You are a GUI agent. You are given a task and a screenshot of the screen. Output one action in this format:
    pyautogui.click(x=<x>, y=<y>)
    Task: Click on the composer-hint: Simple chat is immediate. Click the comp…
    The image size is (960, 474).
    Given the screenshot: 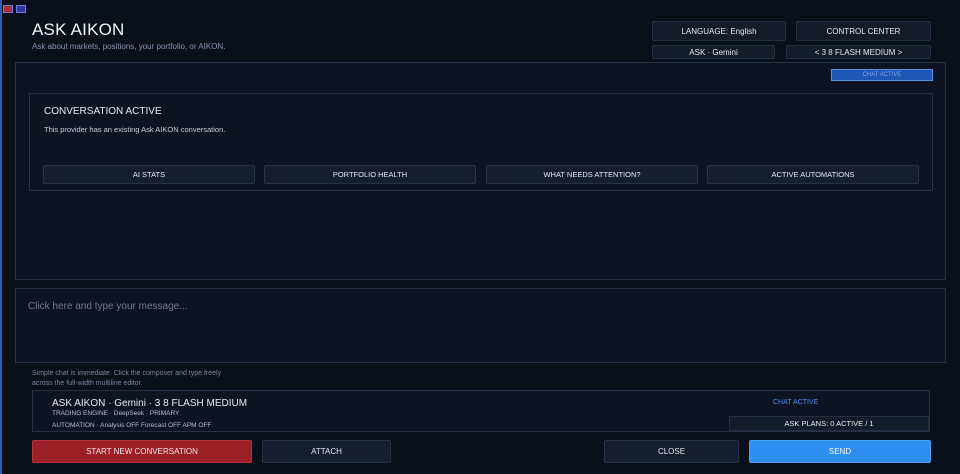 What is the action you would take?
    pyautogui.click(x=127, y=378)
    